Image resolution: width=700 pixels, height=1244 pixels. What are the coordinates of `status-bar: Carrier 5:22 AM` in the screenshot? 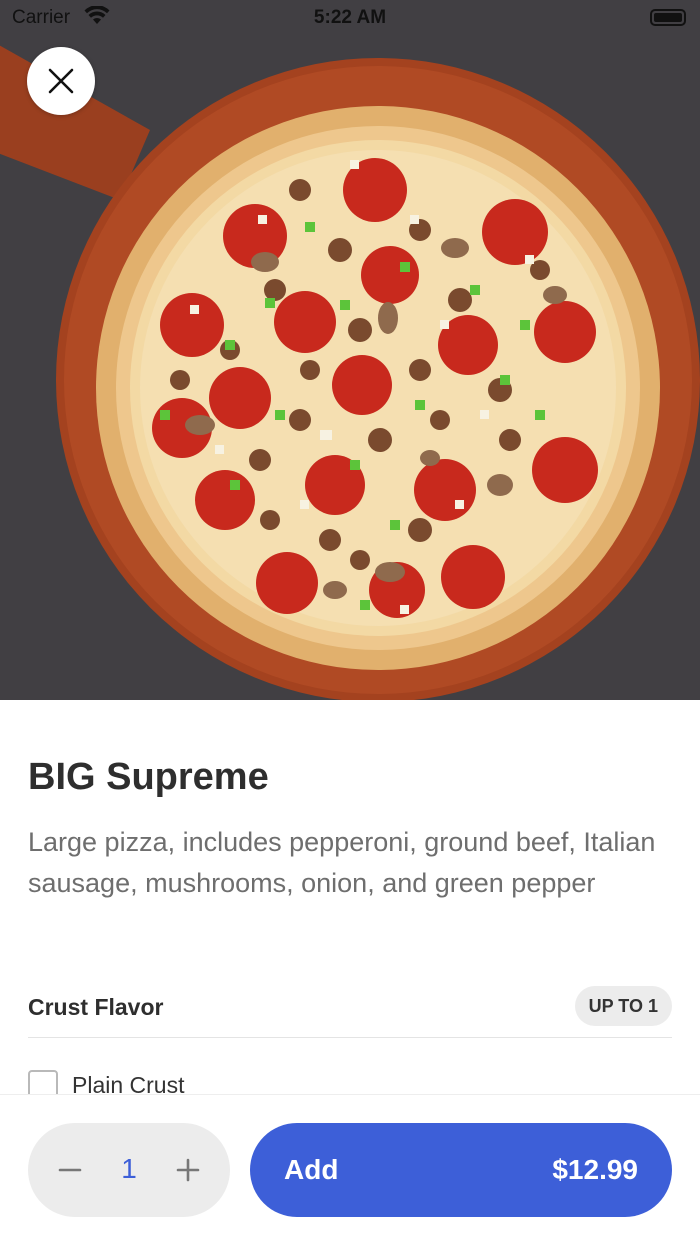 It's located at (350, 18).